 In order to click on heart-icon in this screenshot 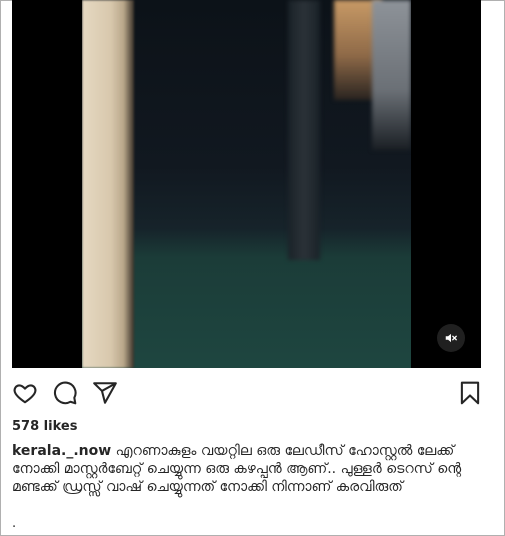, I will do `click(25, 394)`.